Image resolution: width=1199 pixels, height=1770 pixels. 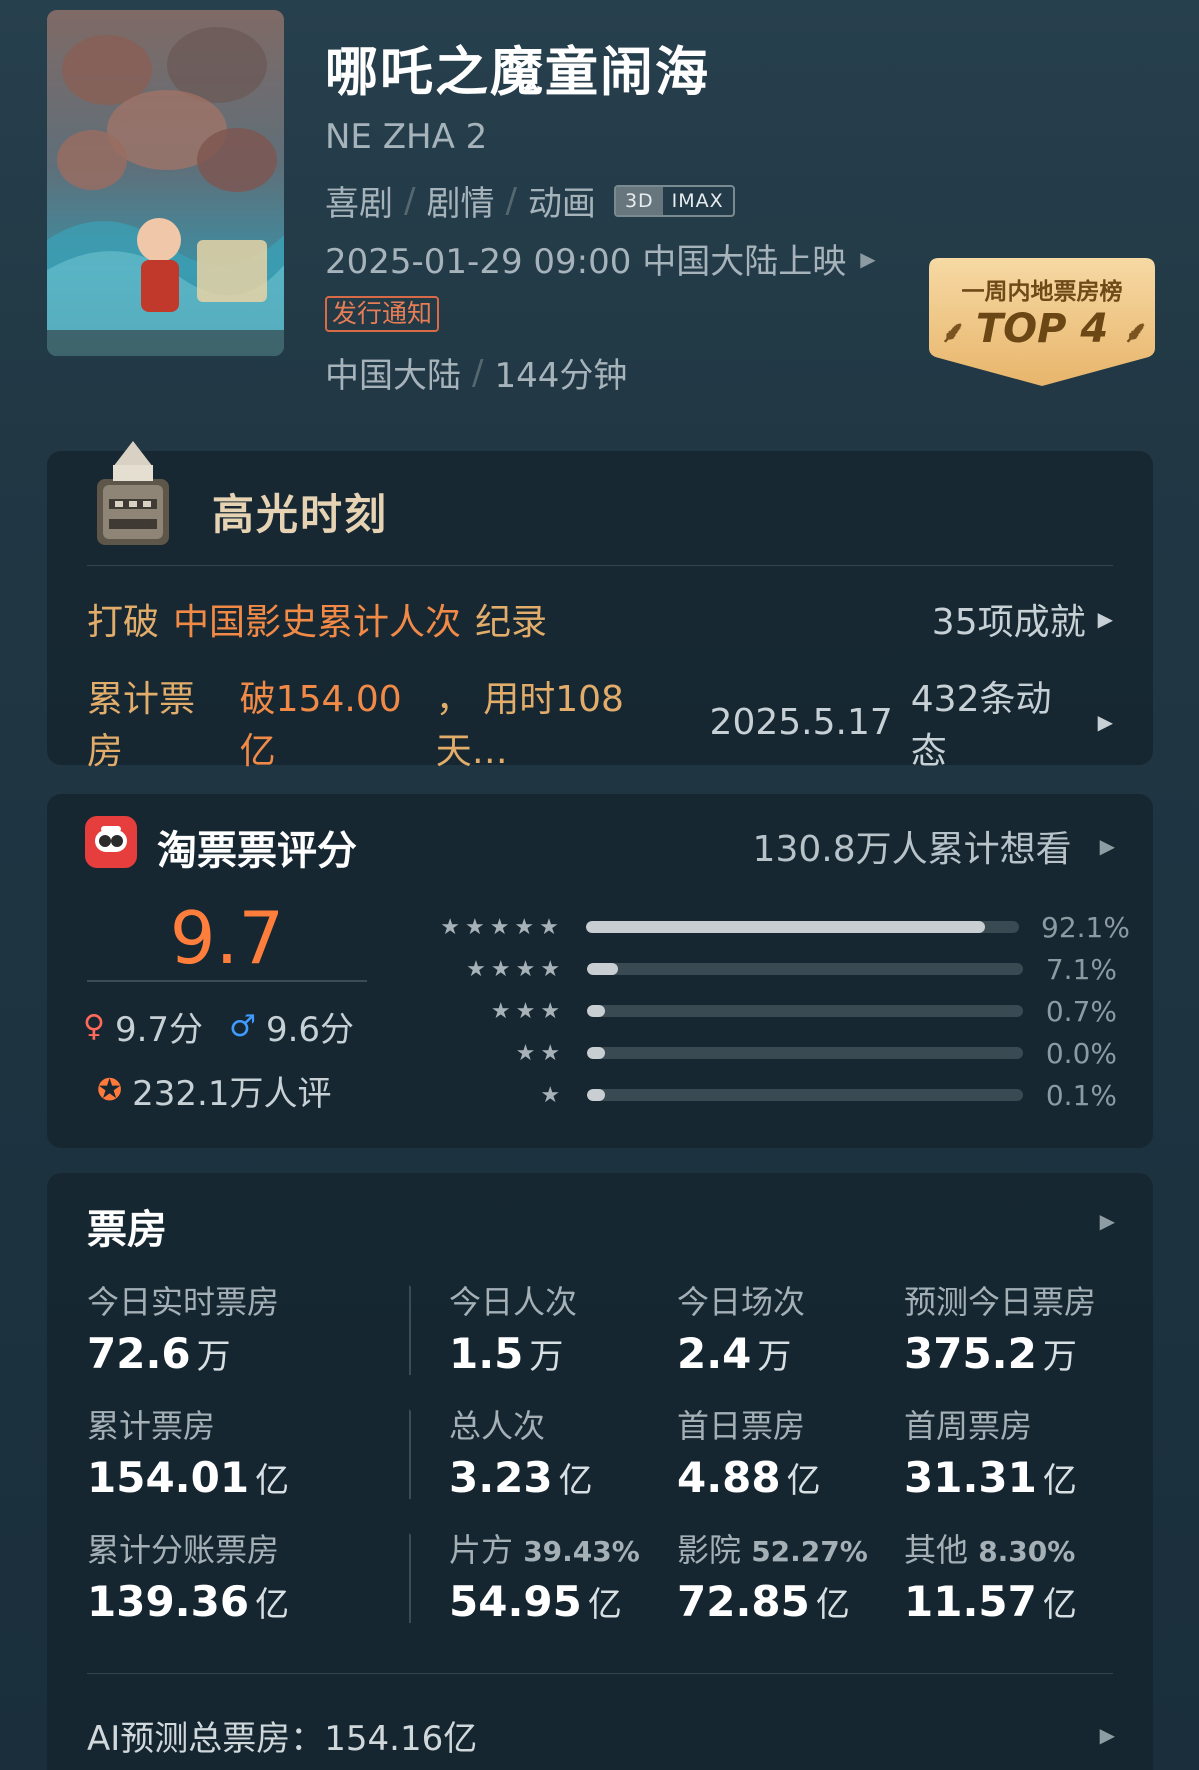 What do you see at coordinates (600, 619) in the screenshot?
I see `highlight-record-row: 打破 中国影史累计人次 纪录 35项成就 ▶` at bounding box center [600, 619].